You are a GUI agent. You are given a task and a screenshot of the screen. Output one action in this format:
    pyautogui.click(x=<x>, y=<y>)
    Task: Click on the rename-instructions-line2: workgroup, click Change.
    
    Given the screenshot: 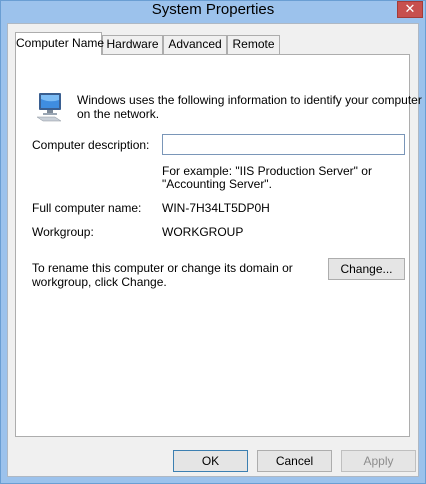 What is the action you would take?
    pyautogui.click(x=99, y=282)
    